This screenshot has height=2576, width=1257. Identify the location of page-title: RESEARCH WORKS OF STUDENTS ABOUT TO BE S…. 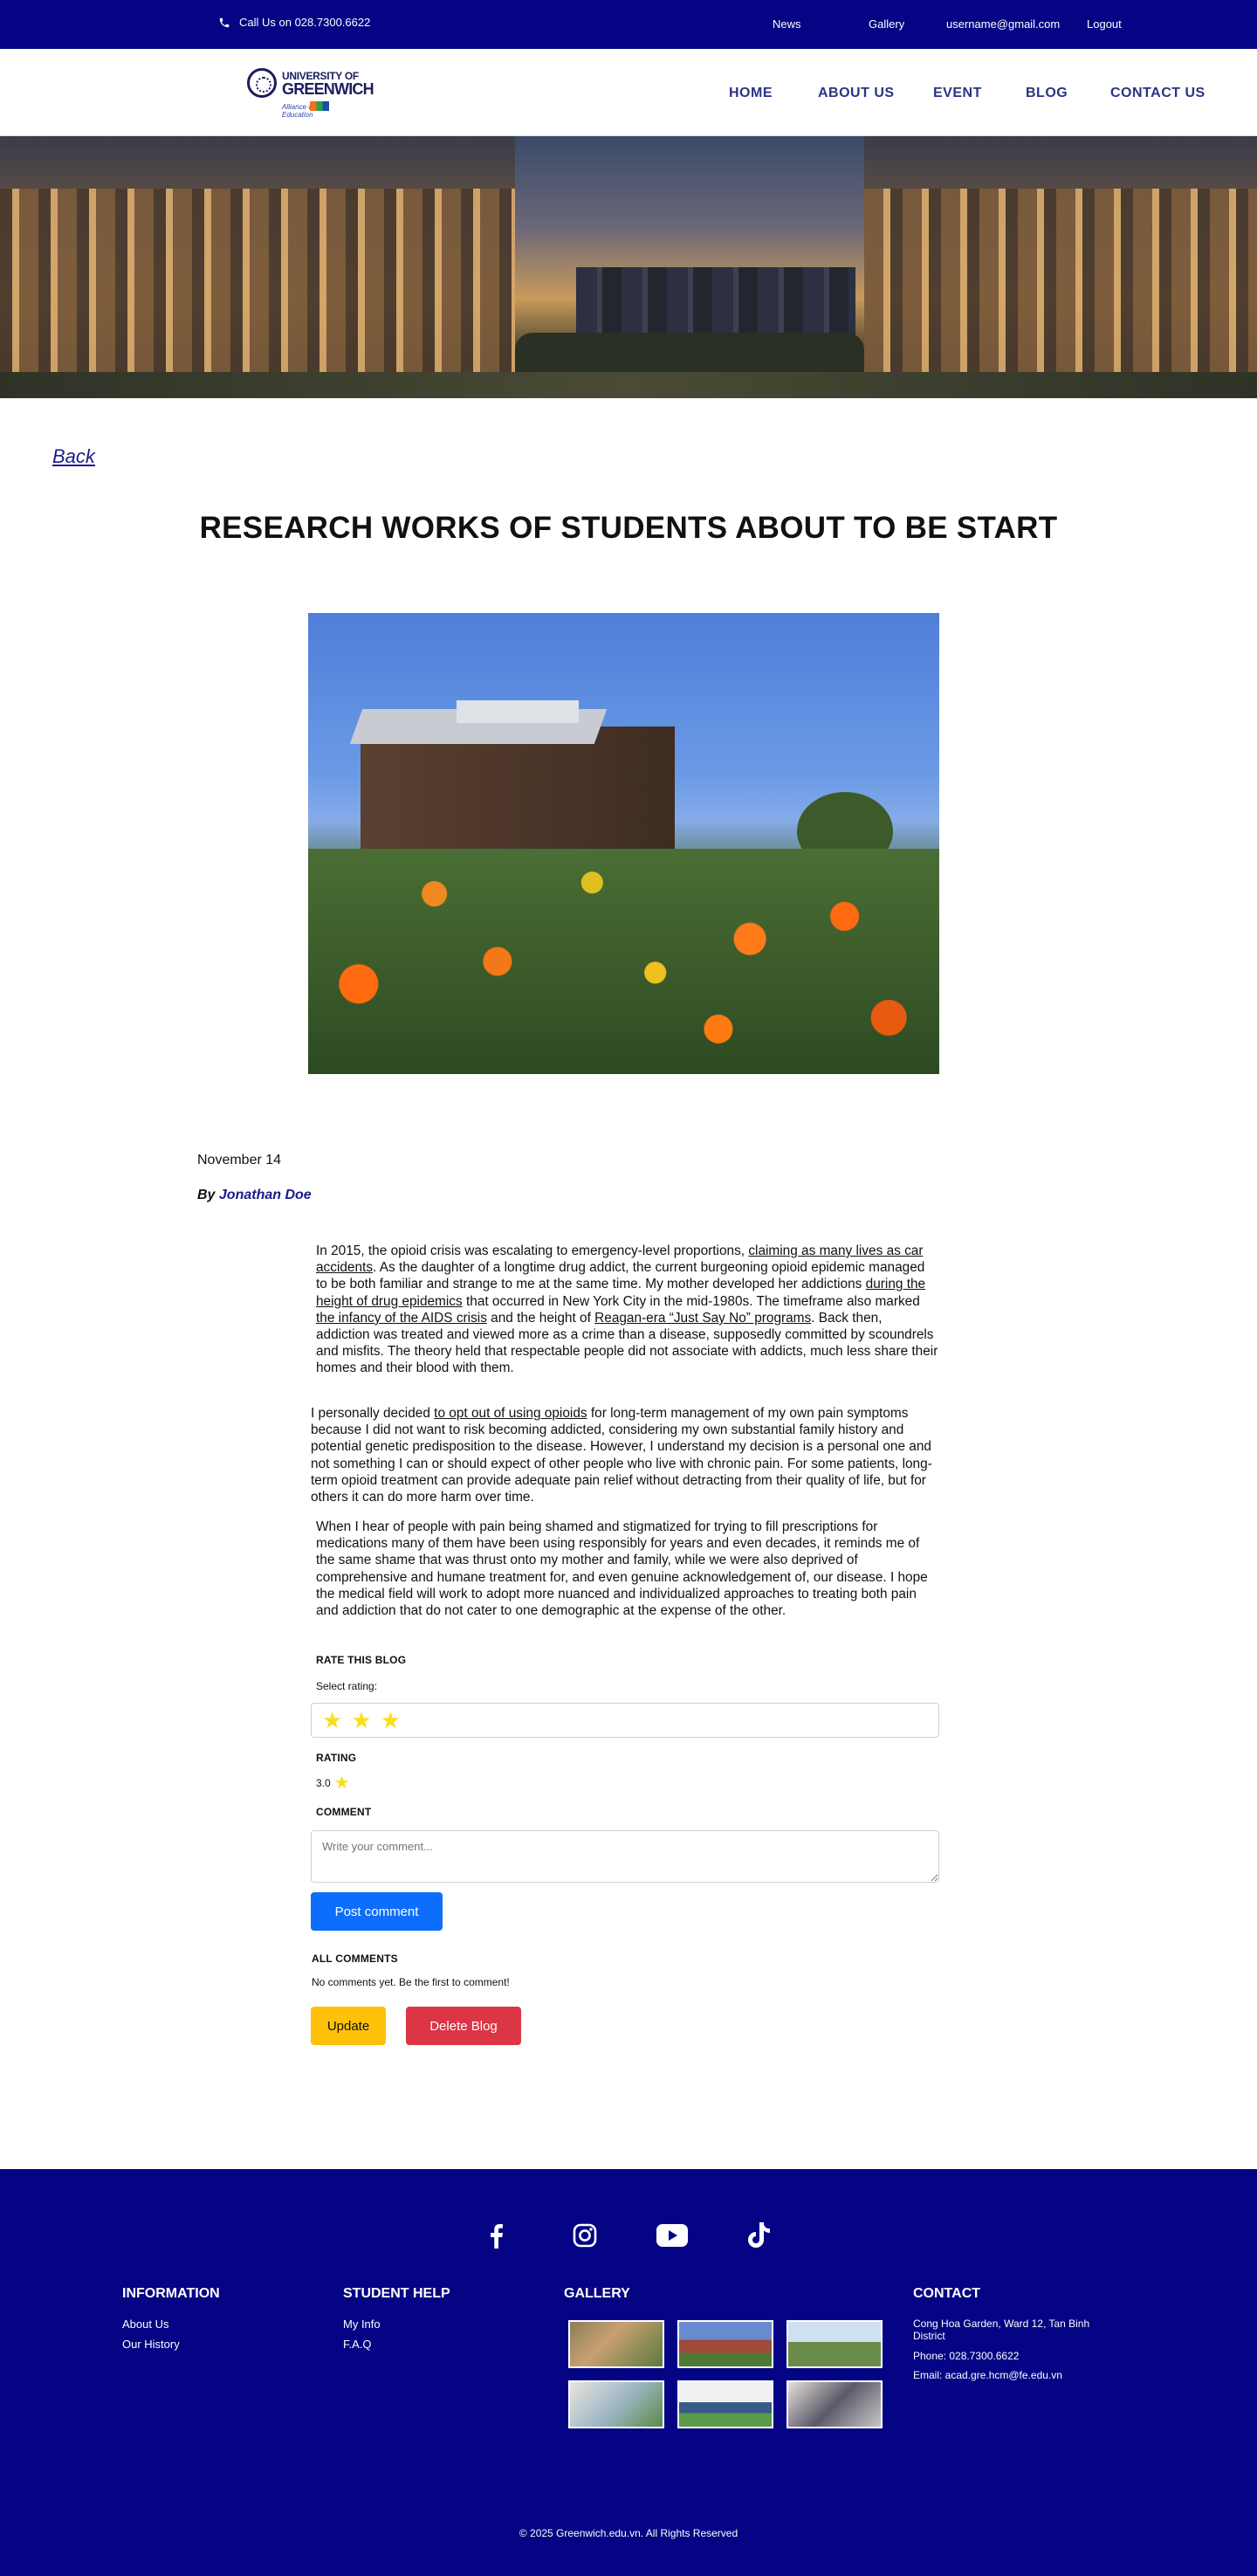
(628, 528).